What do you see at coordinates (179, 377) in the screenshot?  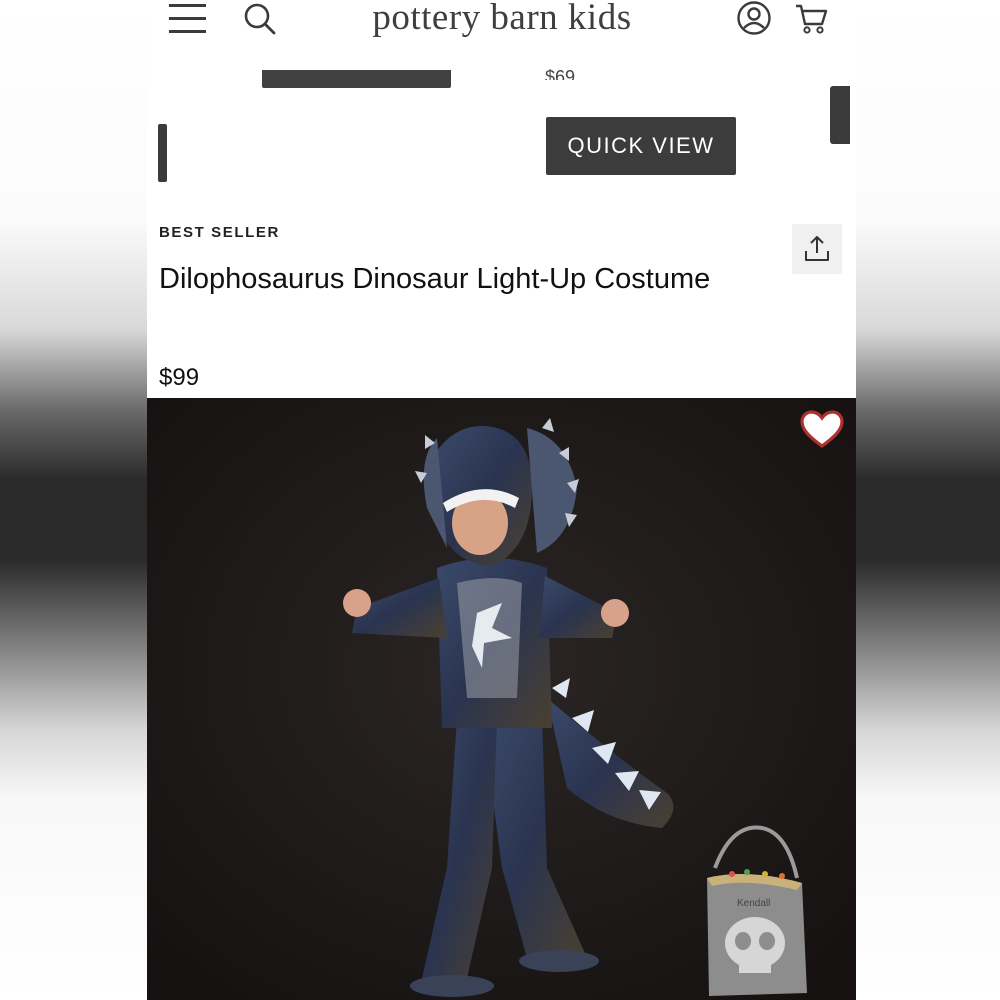 I see `product-price: $99` at bounding box center [179, 377].